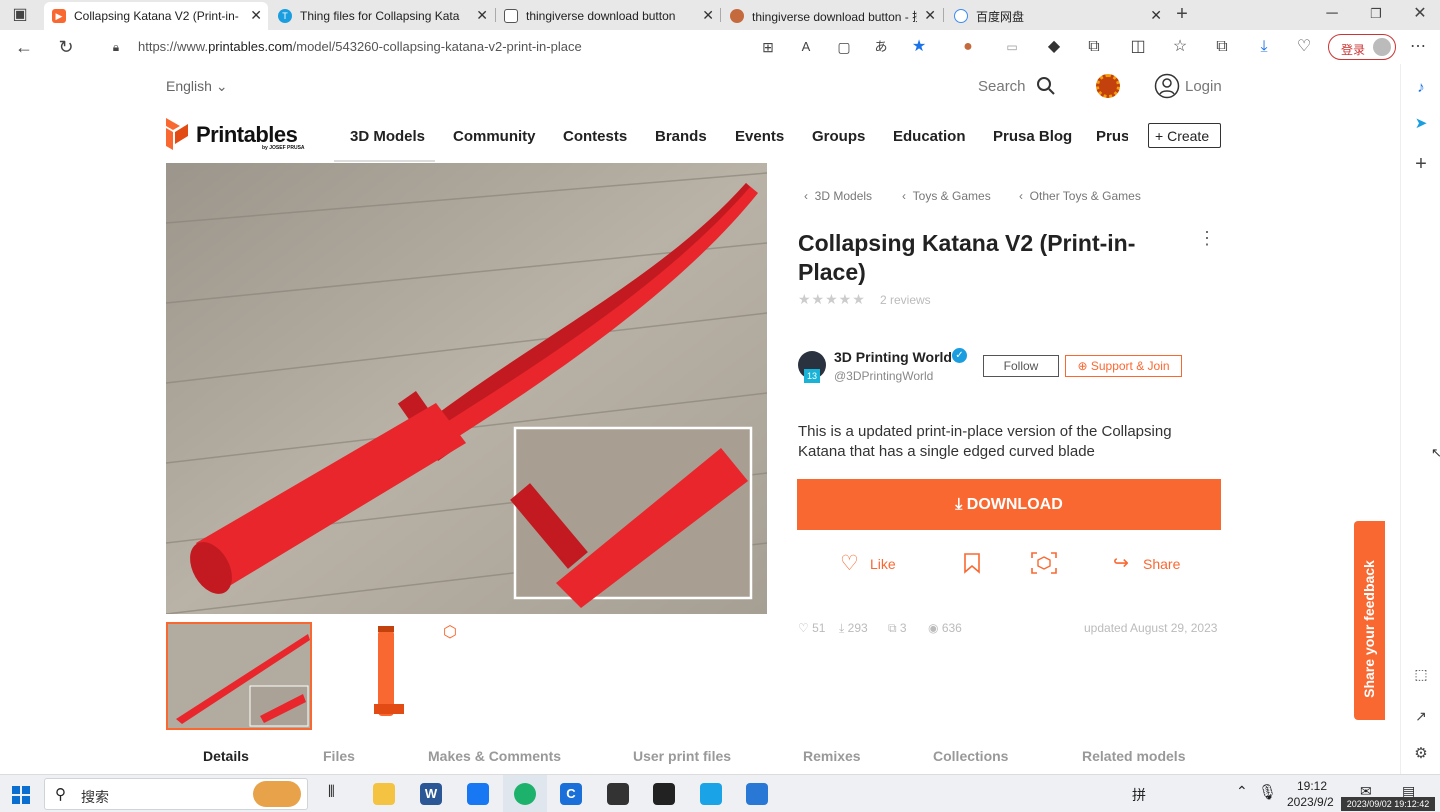  I want to click on nav-contests: Contests, so click(595, 136).